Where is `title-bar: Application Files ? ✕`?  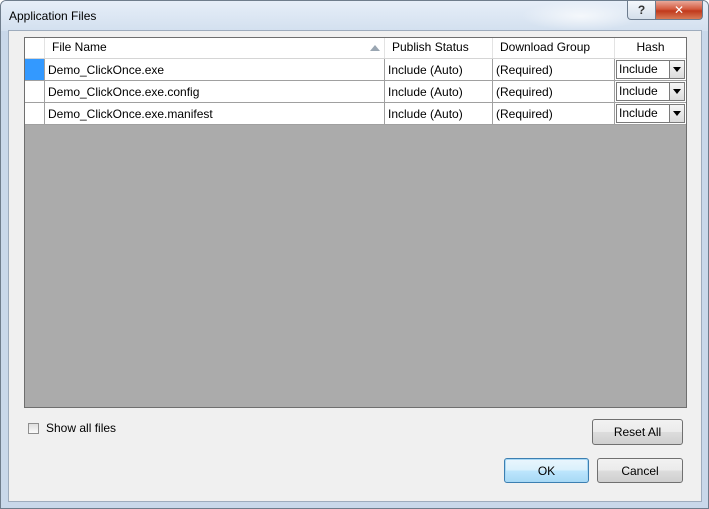 title-bar: Application Files ? ✕ is located at coordinates (354, 16).